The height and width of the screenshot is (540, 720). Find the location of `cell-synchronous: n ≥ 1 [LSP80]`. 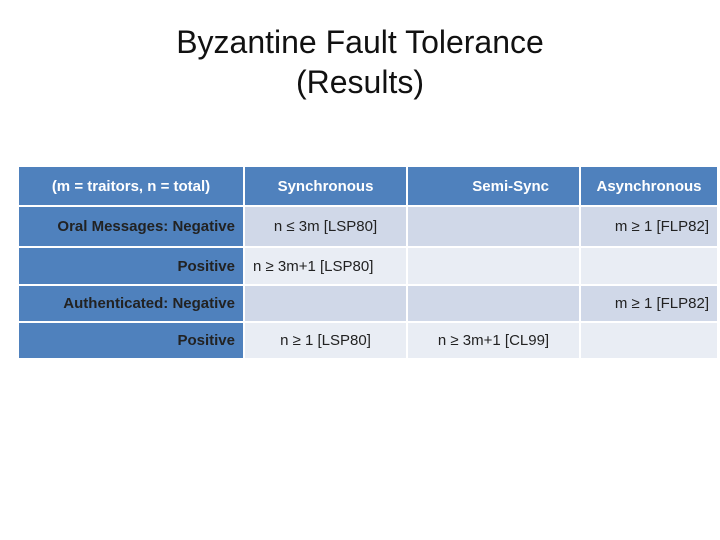

cell-synchronous: n ≥ 1 [LSP80] is located at coordinates (325, 340).